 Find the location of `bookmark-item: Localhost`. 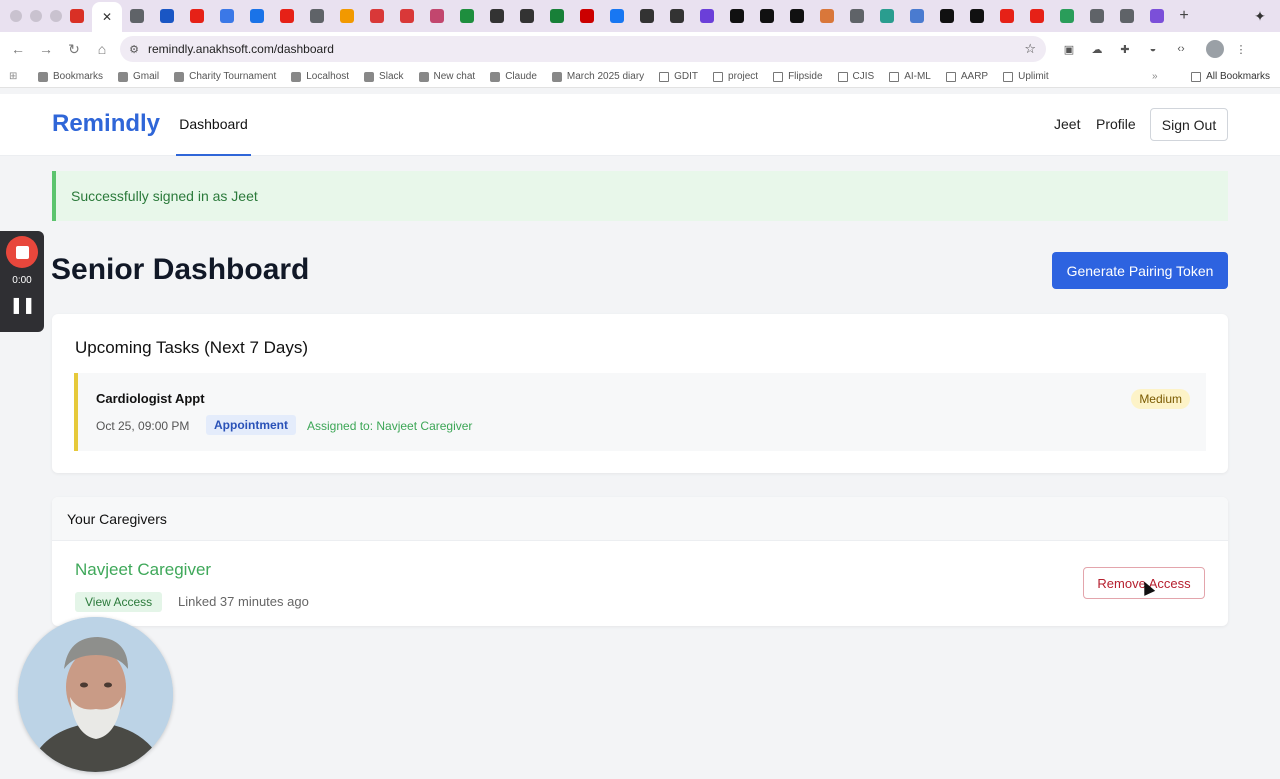

bookmark-item: Localhost is located at coordinates (320, 76).